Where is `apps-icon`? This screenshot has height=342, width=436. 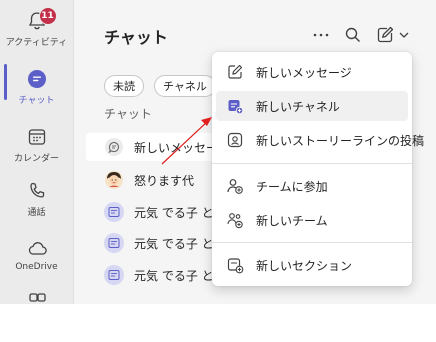 apps-icon is located at coordinates (37, 301).